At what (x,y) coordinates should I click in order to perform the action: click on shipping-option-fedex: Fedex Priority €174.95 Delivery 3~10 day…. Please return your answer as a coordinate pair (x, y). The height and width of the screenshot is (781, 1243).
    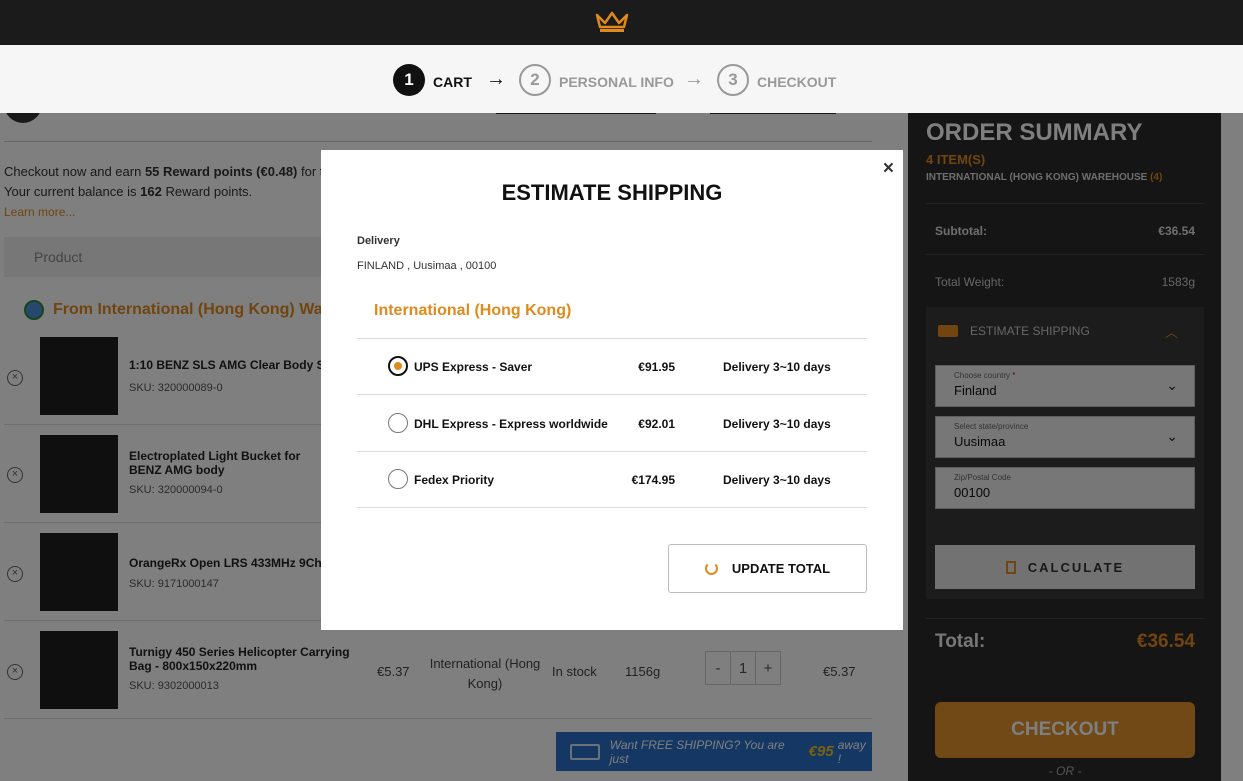
    Looking at the image, I should click on (612, 479).